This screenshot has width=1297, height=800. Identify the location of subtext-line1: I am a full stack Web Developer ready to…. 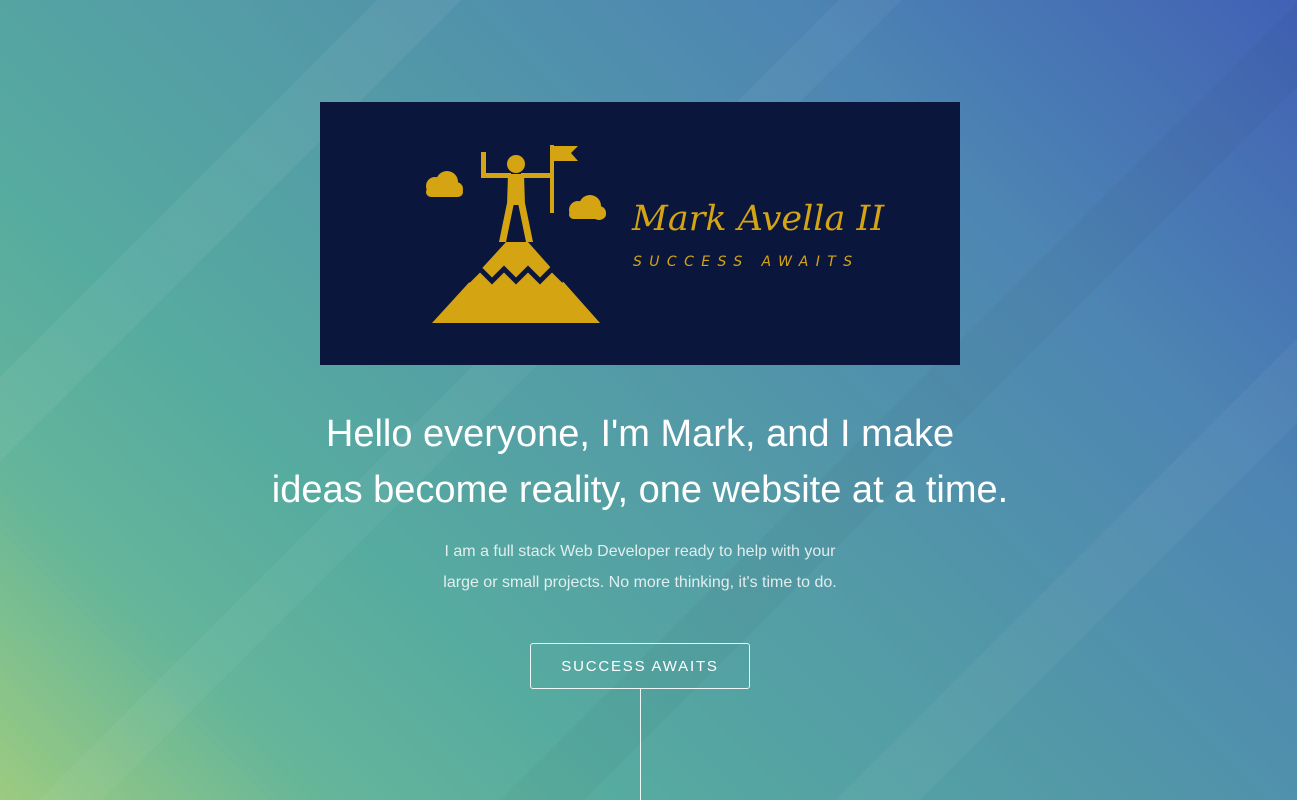
(640, 551).